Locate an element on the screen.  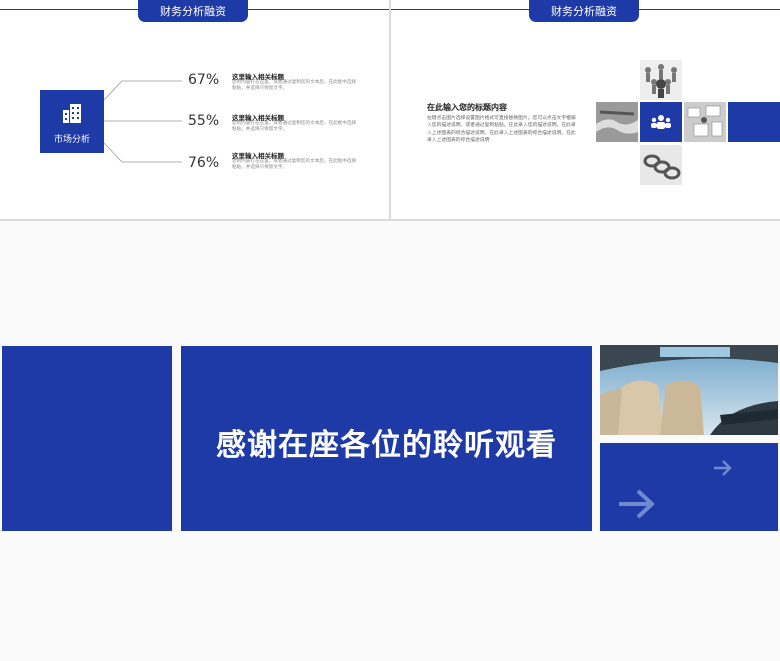
team-icon is located at coordinates (661, 122).